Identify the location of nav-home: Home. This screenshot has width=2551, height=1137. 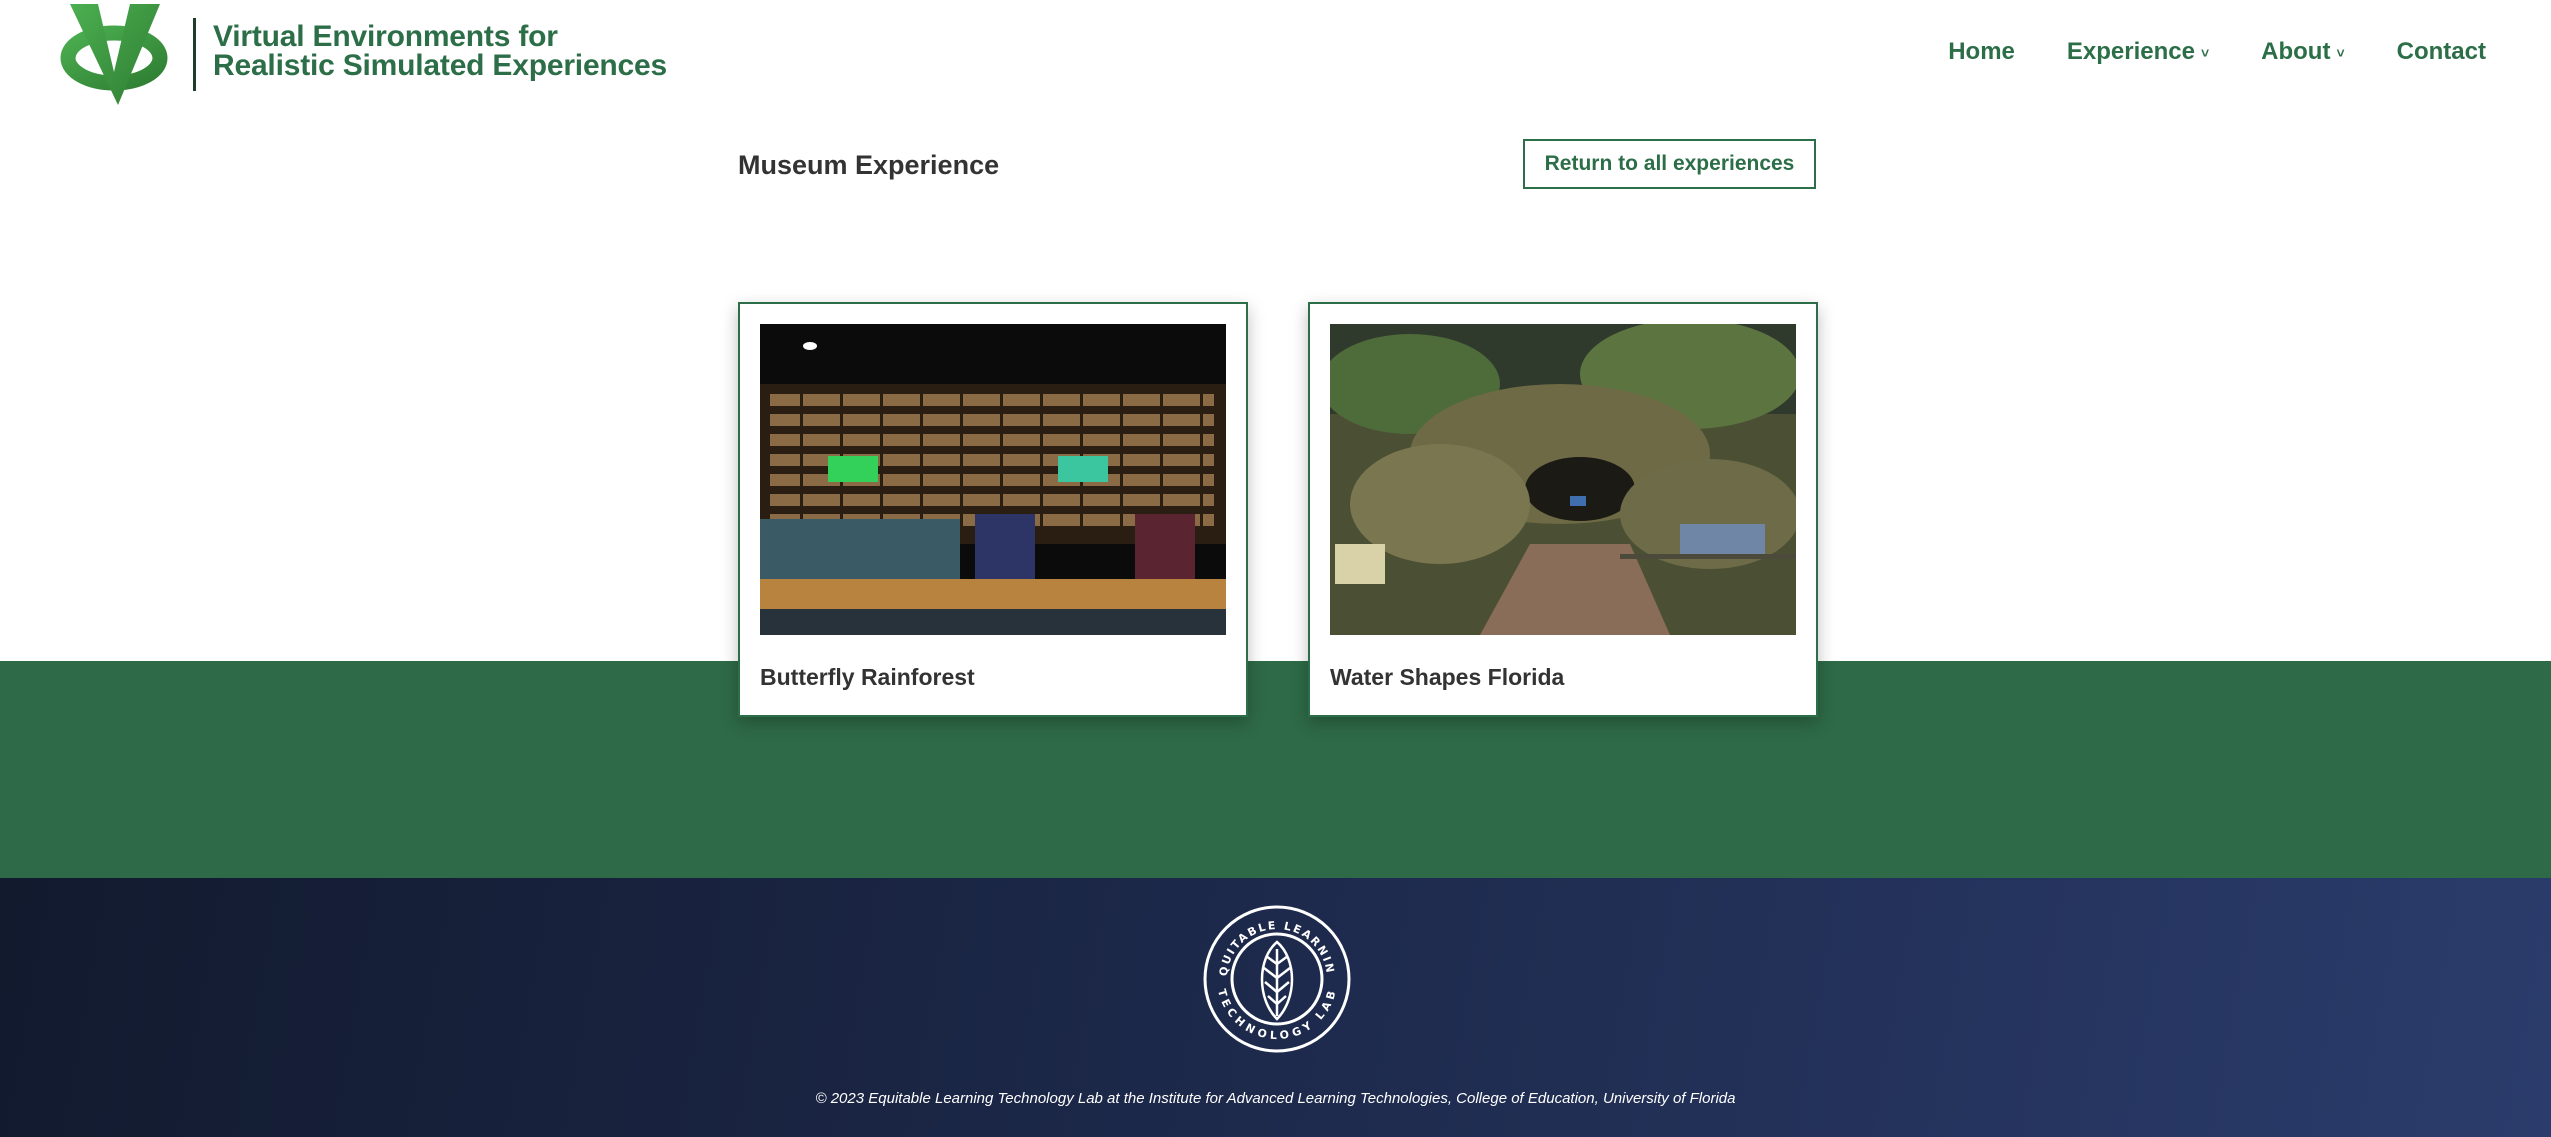
(1981, 52).